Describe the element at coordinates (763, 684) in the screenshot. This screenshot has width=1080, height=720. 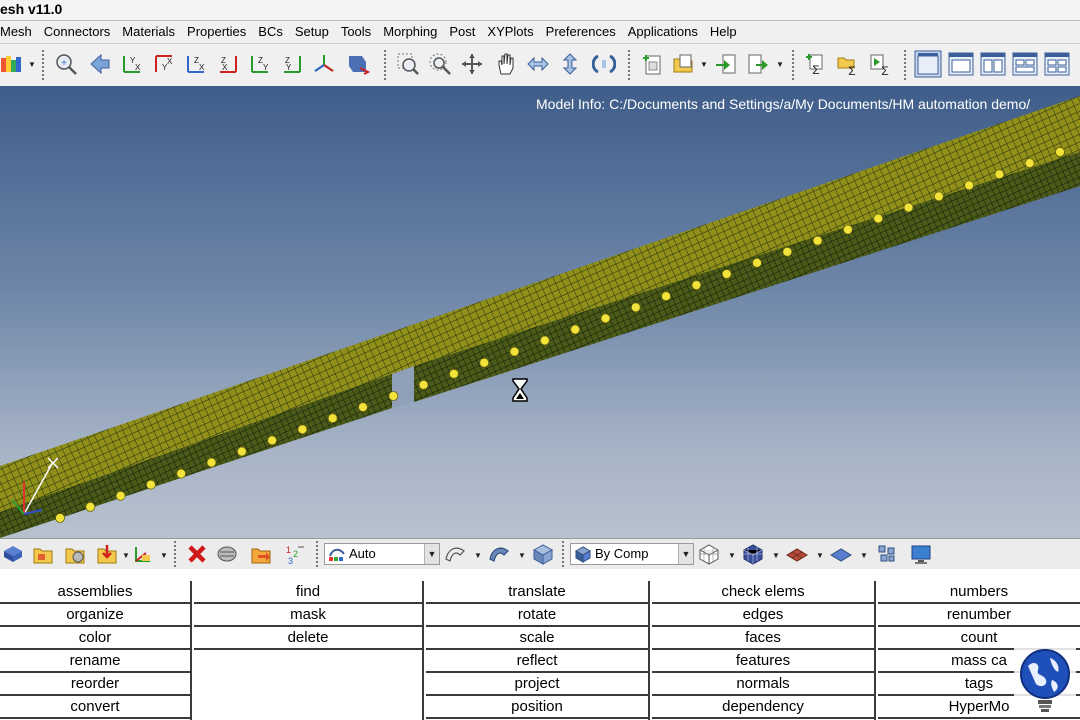
I see `normals-button: normals` at that location.